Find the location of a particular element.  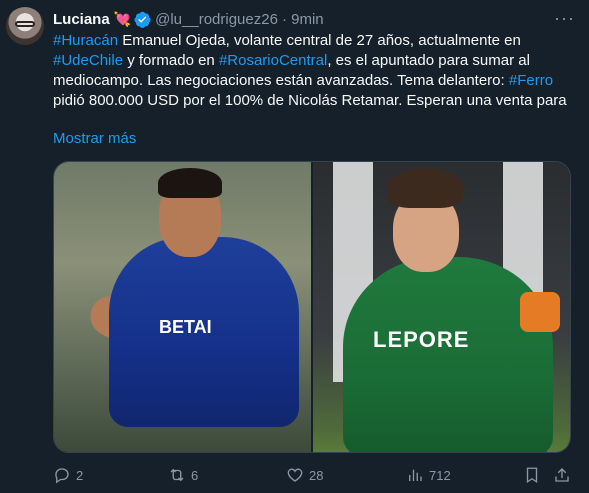

repost-button: 6 is located at coordinates (183, 475).